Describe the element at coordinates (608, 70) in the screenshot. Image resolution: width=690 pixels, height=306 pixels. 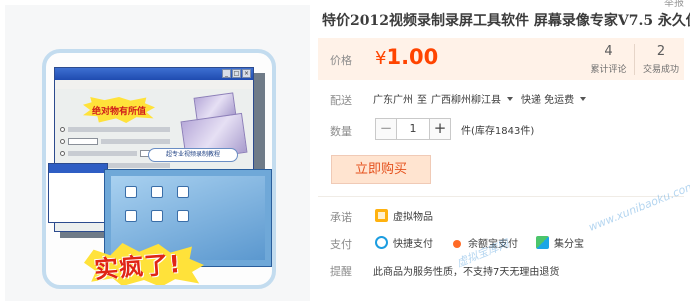
I see `reviews-label: 累计评论` at that location.